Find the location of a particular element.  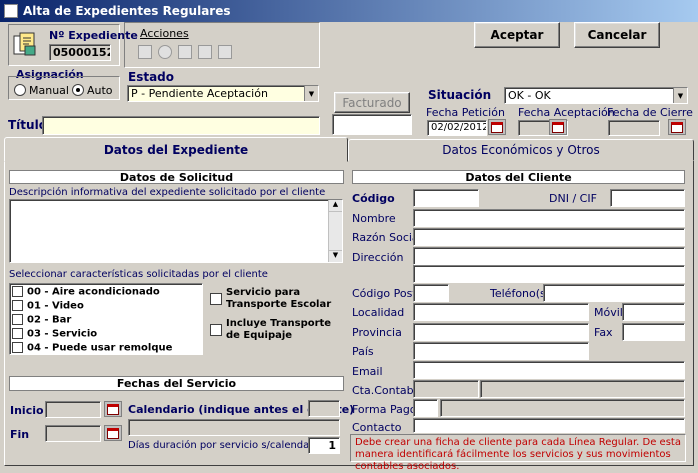

servicio-transporte-checkbox is located at coordinates (216, 299).